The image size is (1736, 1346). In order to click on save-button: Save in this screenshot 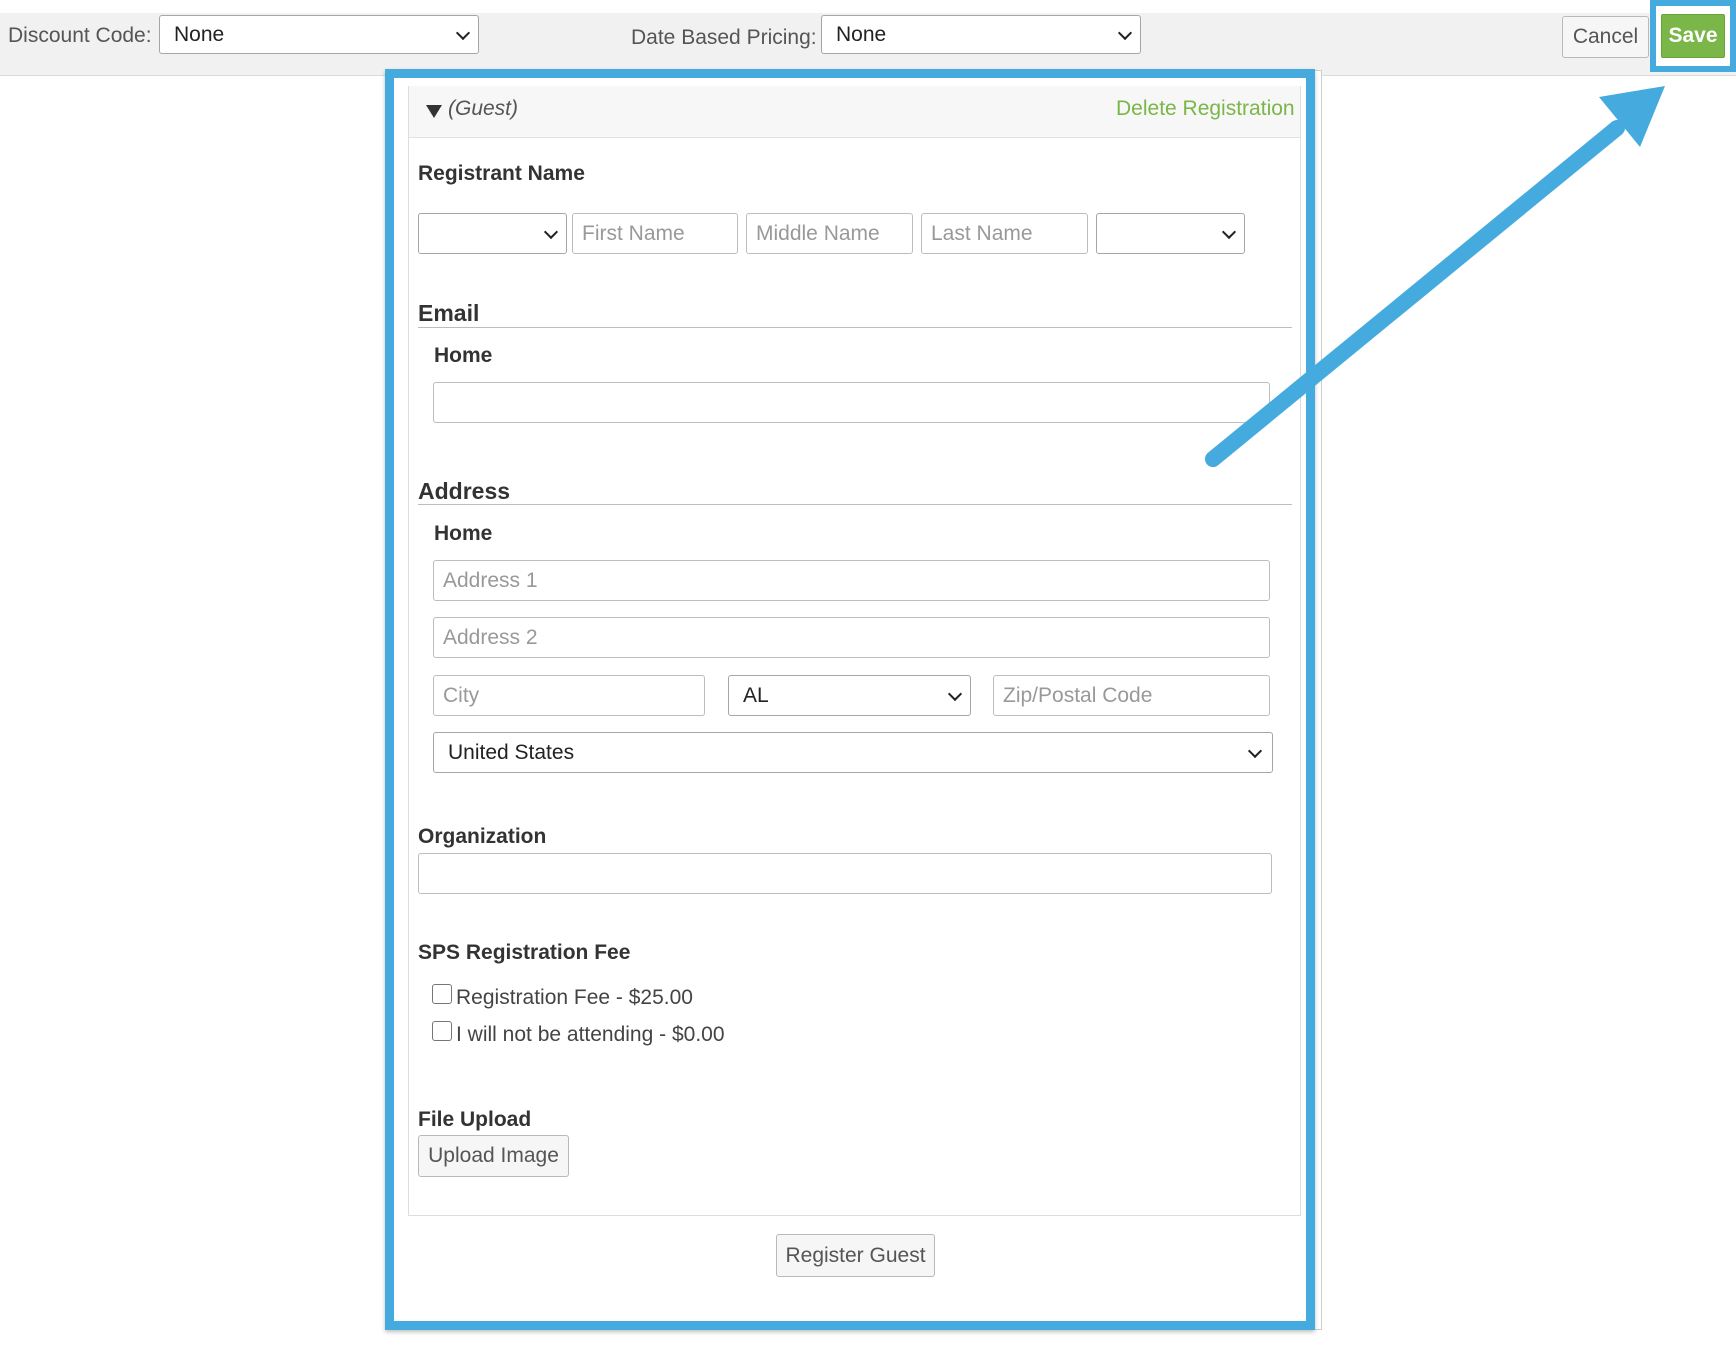, I will do `click(1693, 36)`.